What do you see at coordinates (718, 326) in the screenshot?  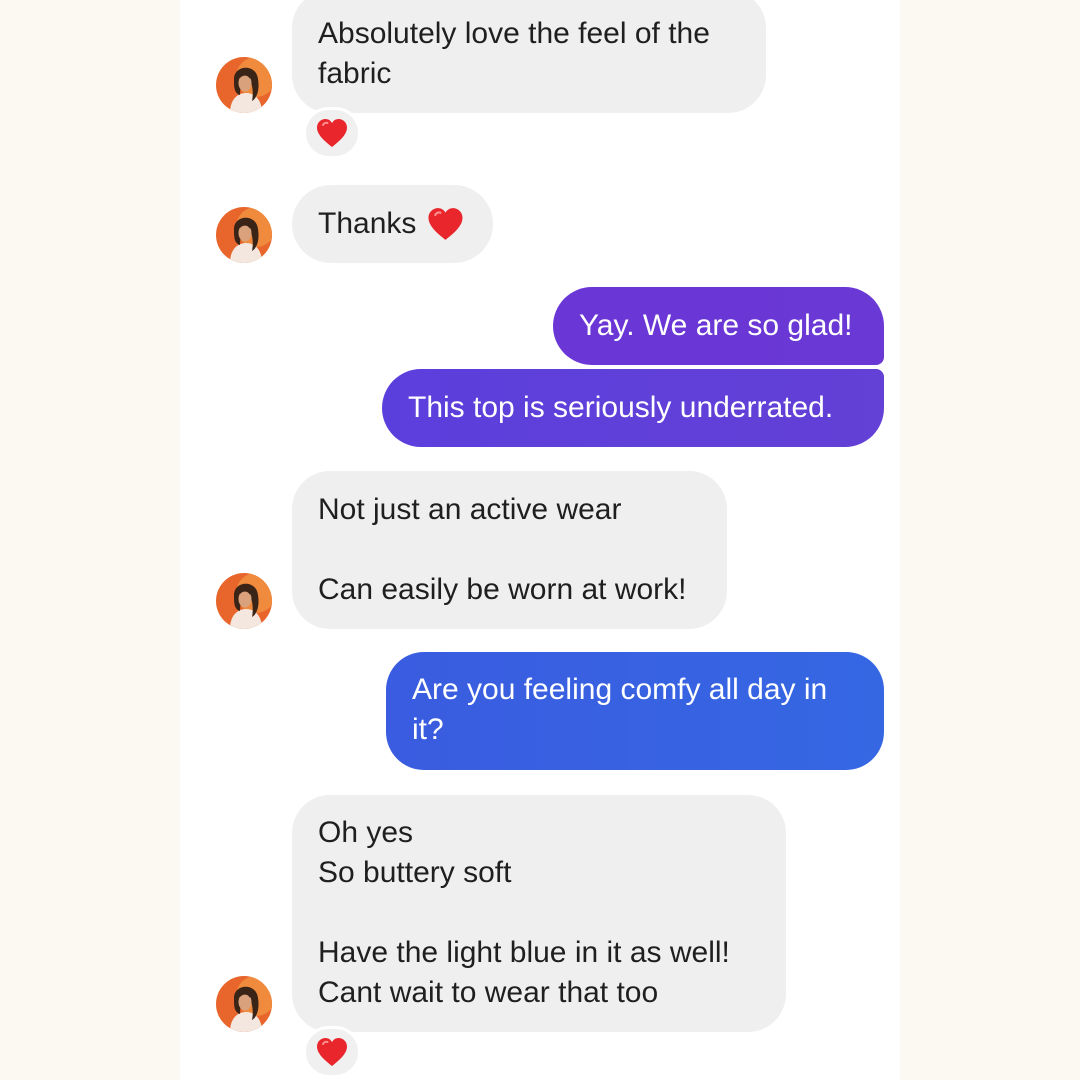 I see `message-bubble-outgoing: Yay. We are so glad!` at bounding box center [718, 326].